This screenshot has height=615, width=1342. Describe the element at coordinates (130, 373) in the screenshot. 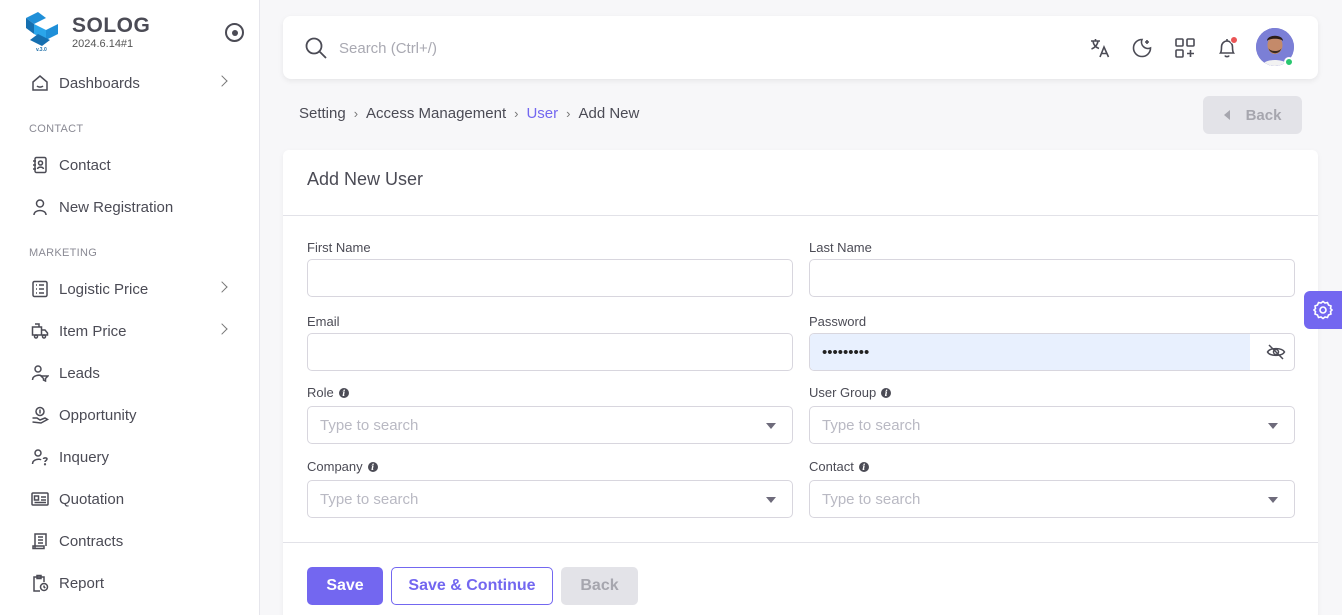

I see `sidebar-item-leads: Leads` at that location.